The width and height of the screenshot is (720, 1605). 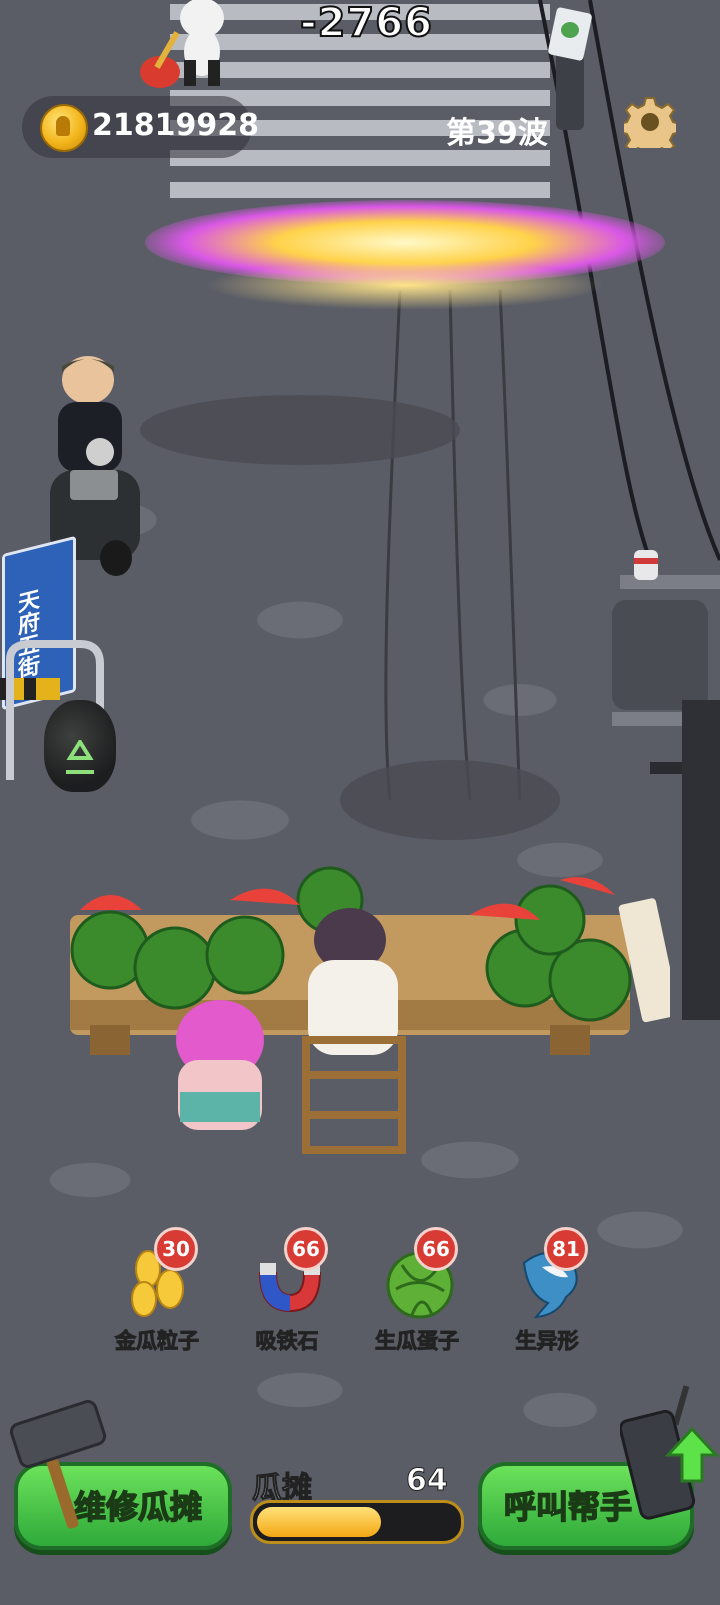 I want to click on powerup-magnet: 66 吸铁石, so click(x=287, y=1295).